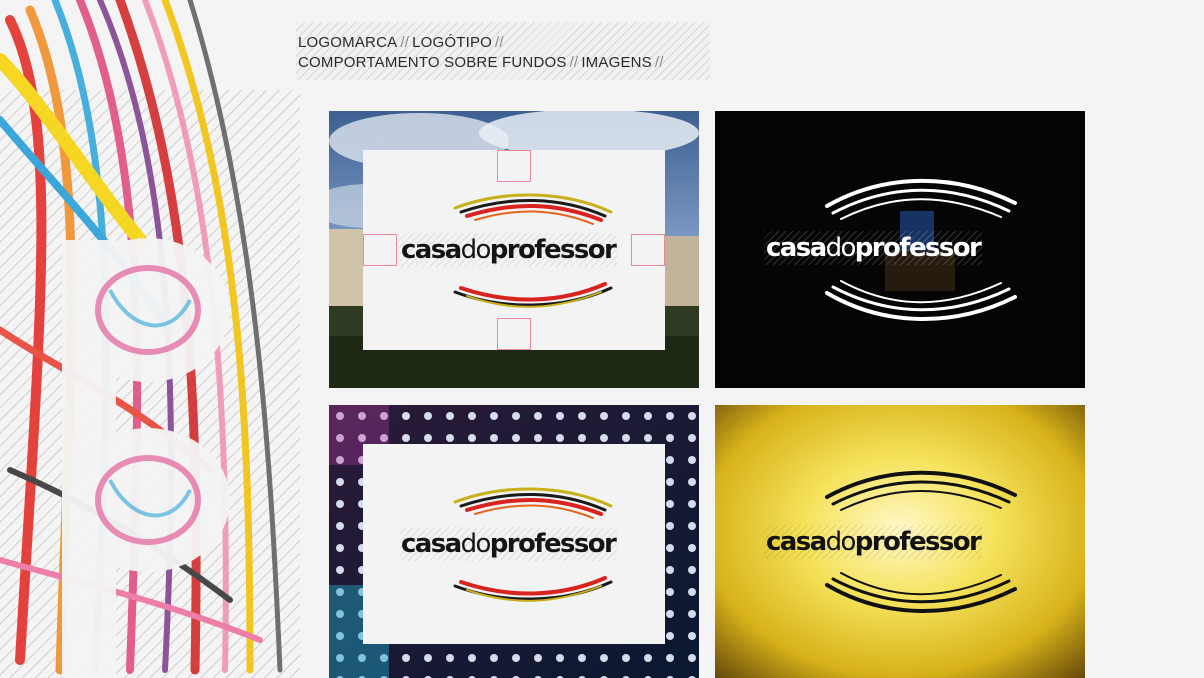 The image size is (1204, 678). I want to click on panel-led-background: casadoprofessor, so click(514, 541).